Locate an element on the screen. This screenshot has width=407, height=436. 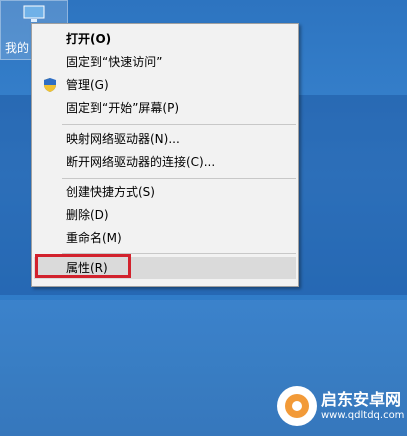
watermark: 启东安卓网 www.qdltdq.com is located at coordinates (340, 407).